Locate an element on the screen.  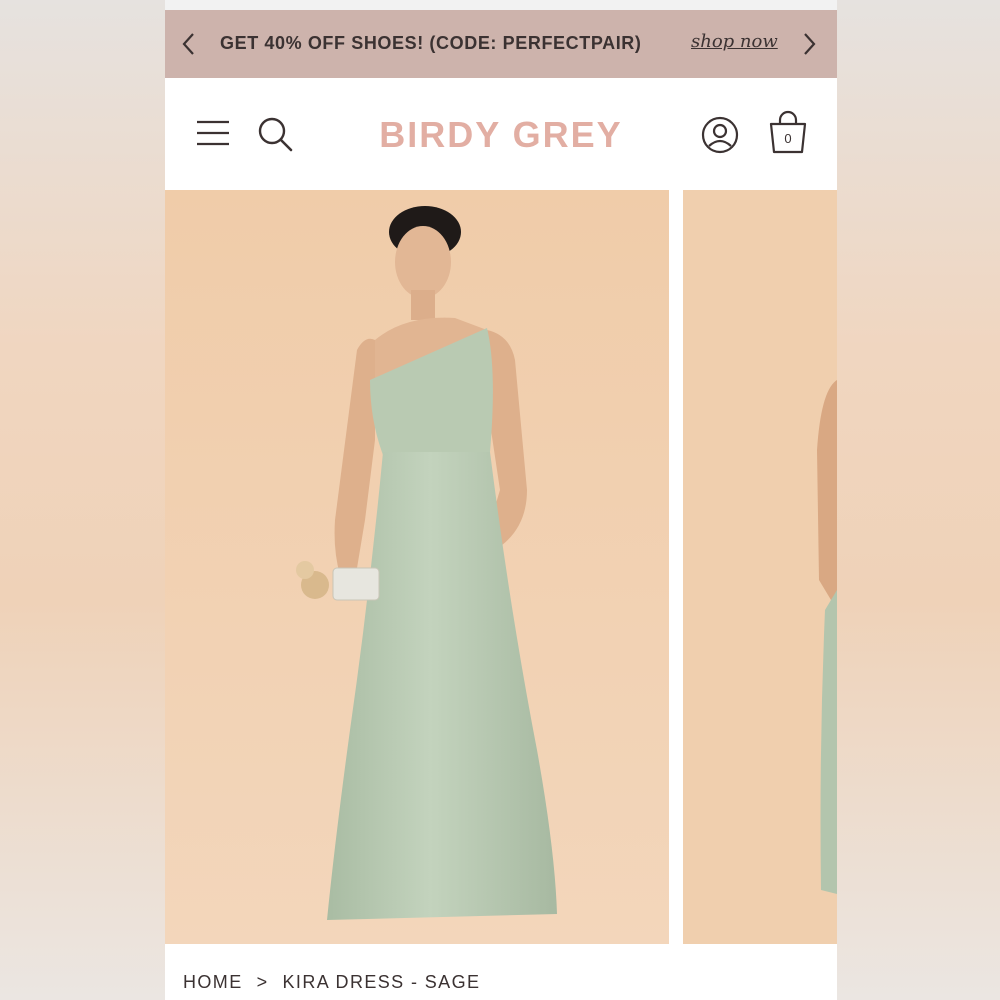
breadcrumb-current: KIRA DRESS - SAGE is located at coordinates (381, 982).